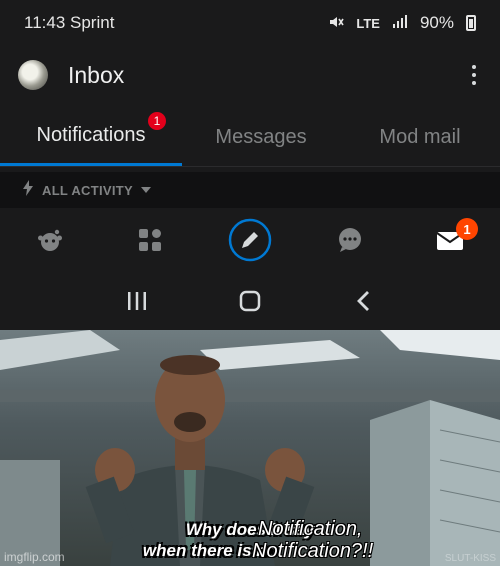  What do you see at coordinates (313, 551) in the screenshot?
I see `caption-line2-typed: Notification?!!` at bounding box center [313, 551].